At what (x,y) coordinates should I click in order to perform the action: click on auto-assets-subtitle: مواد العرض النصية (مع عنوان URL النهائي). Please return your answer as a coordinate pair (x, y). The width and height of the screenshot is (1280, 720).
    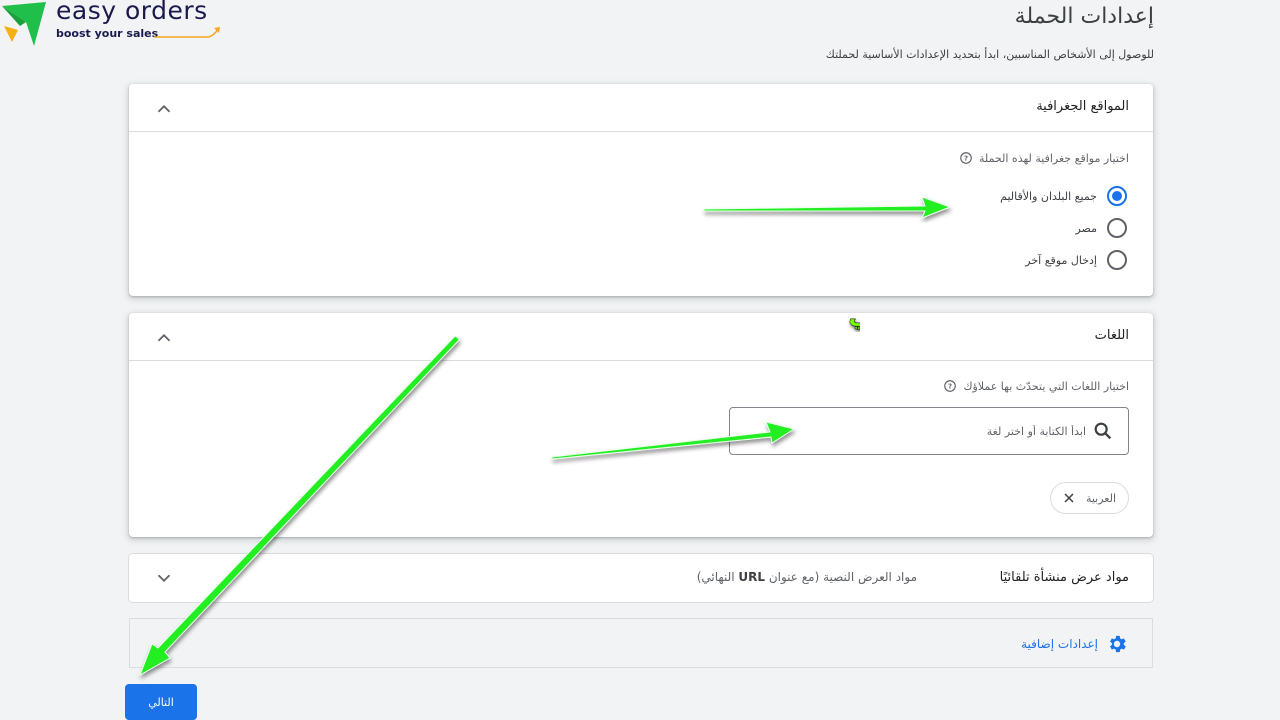
    Looking at the image, I should click on (807, 577).